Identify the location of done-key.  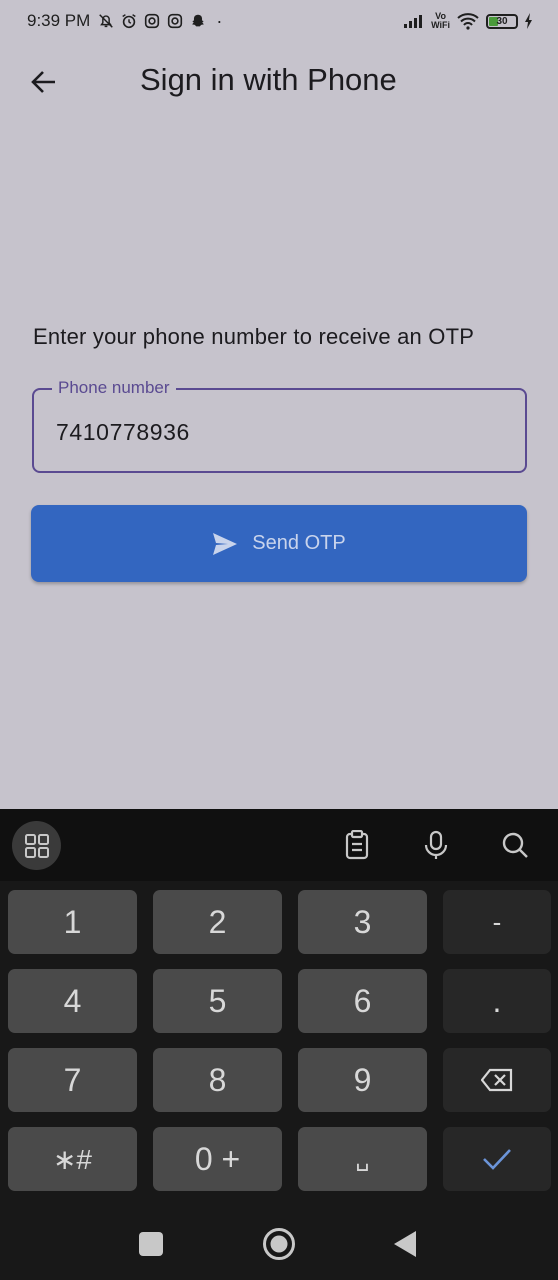
(497, 1159).